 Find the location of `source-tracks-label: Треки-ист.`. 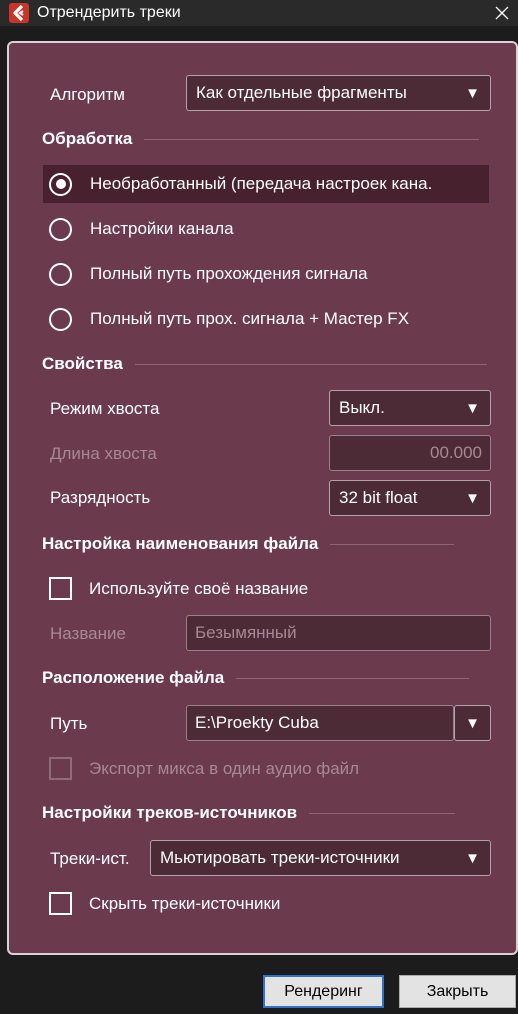

source-tracks-label: Треки-ист. is located at coordinates (90, 858).